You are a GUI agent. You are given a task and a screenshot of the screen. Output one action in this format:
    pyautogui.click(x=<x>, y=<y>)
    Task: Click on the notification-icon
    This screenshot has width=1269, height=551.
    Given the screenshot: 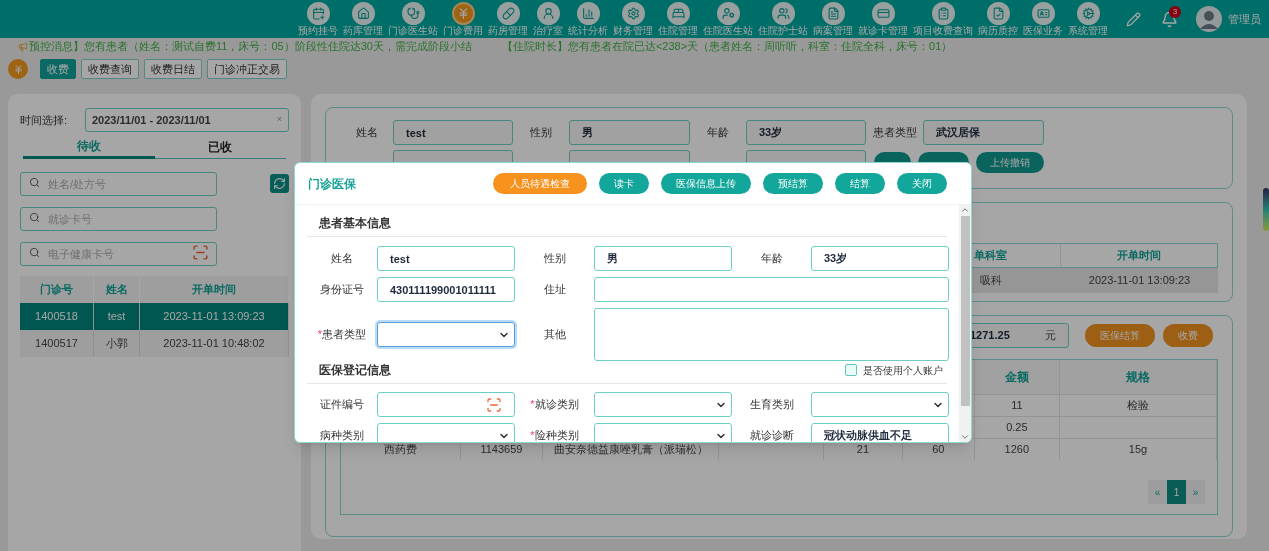 What is the action you would take?
    pyautogui.click(x=1169, y=19)
    